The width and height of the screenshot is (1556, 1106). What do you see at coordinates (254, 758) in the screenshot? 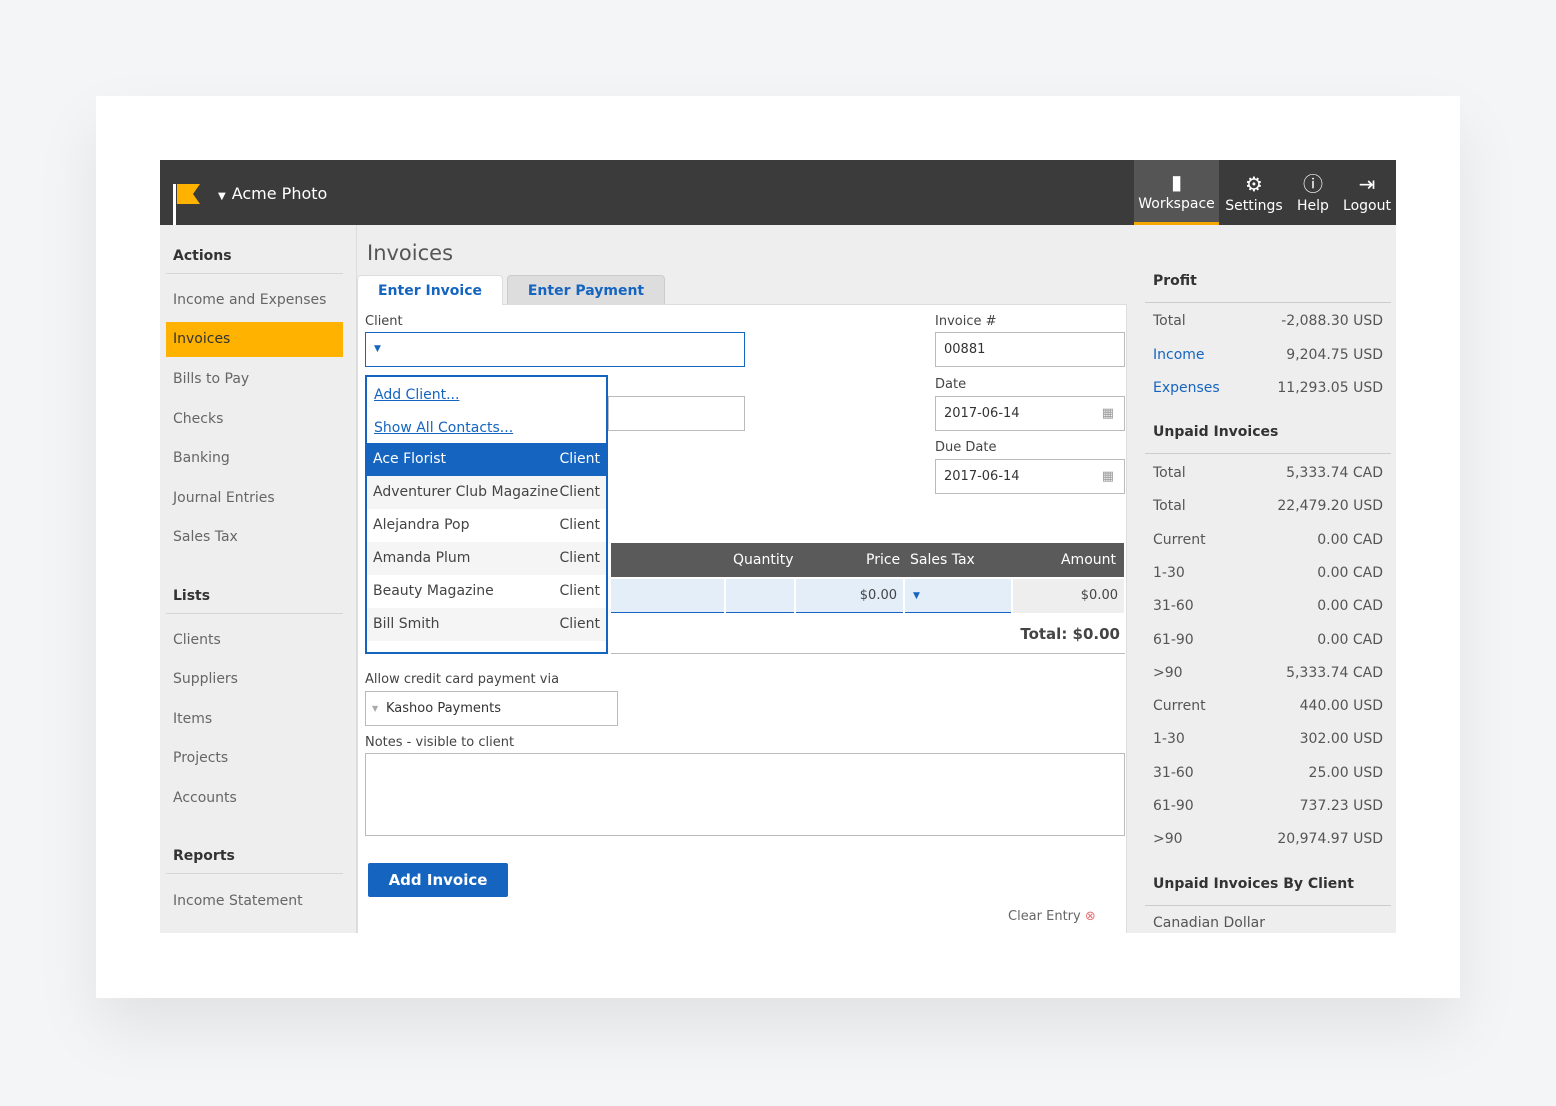
I see `sidebar-item-projects: Projects` at bounding box center [254, 758].